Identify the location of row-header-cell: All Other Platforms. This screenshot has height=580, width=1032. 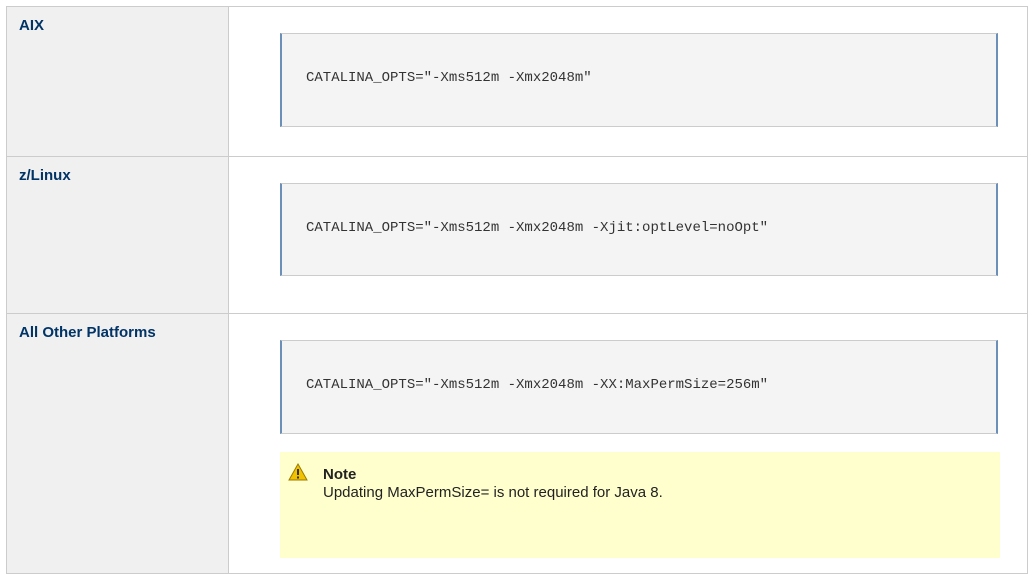
(117, 443).